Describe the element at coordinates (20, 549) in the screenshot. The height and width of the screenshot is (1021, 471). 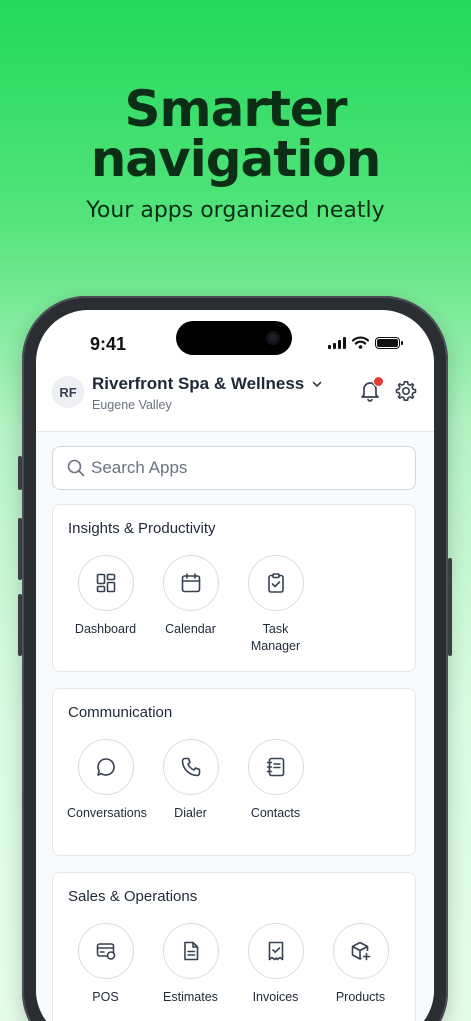
I see `phone-volume-up-button` at that location.